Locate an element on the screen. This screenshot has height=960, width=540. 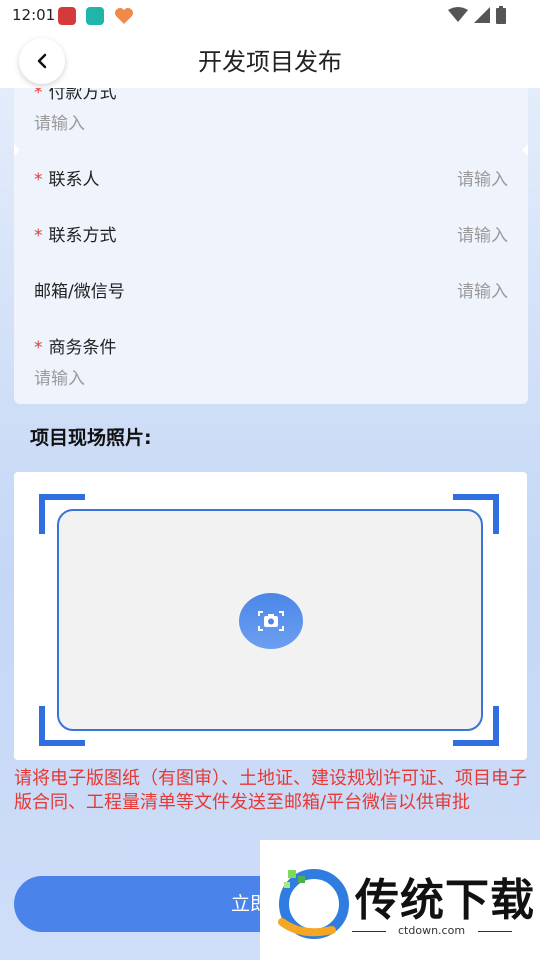
camera-icon is located at coordinates (271, 621).